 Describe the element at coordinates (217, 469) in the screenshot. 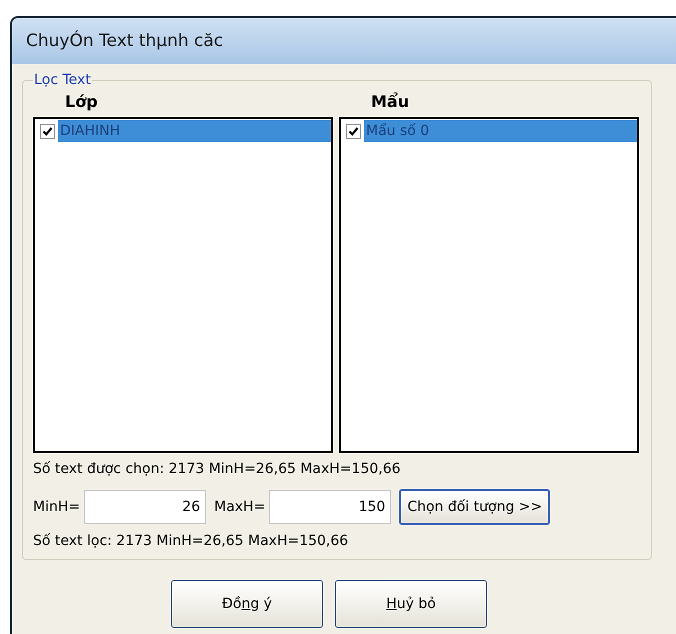

I see `selected-count-text: Số text được chọn: 2173 MinH=26,65 MaxH=150,66` at that location.